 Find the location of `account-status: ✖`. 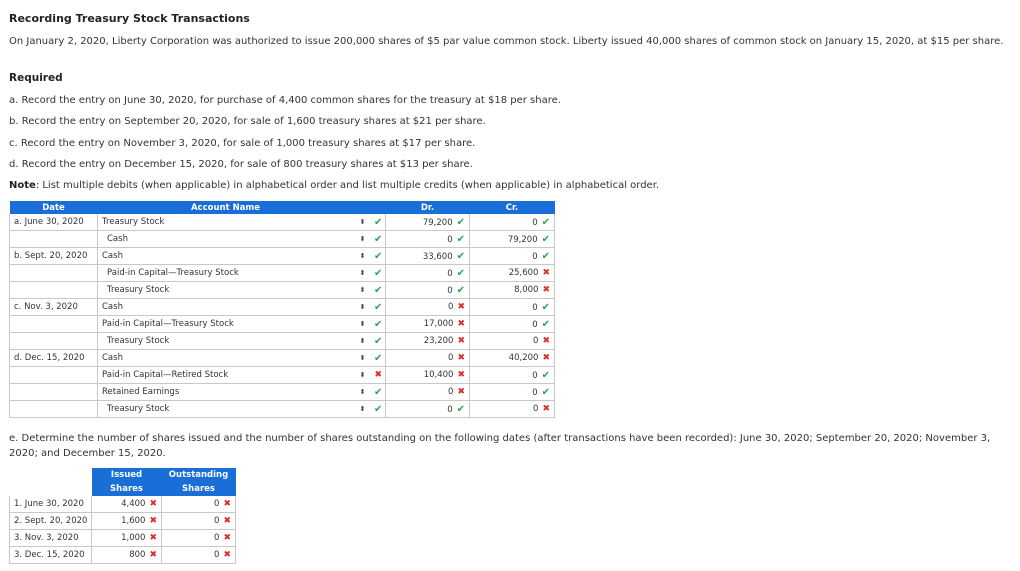

account-status: ✖ is located at coordinates (378, 375).